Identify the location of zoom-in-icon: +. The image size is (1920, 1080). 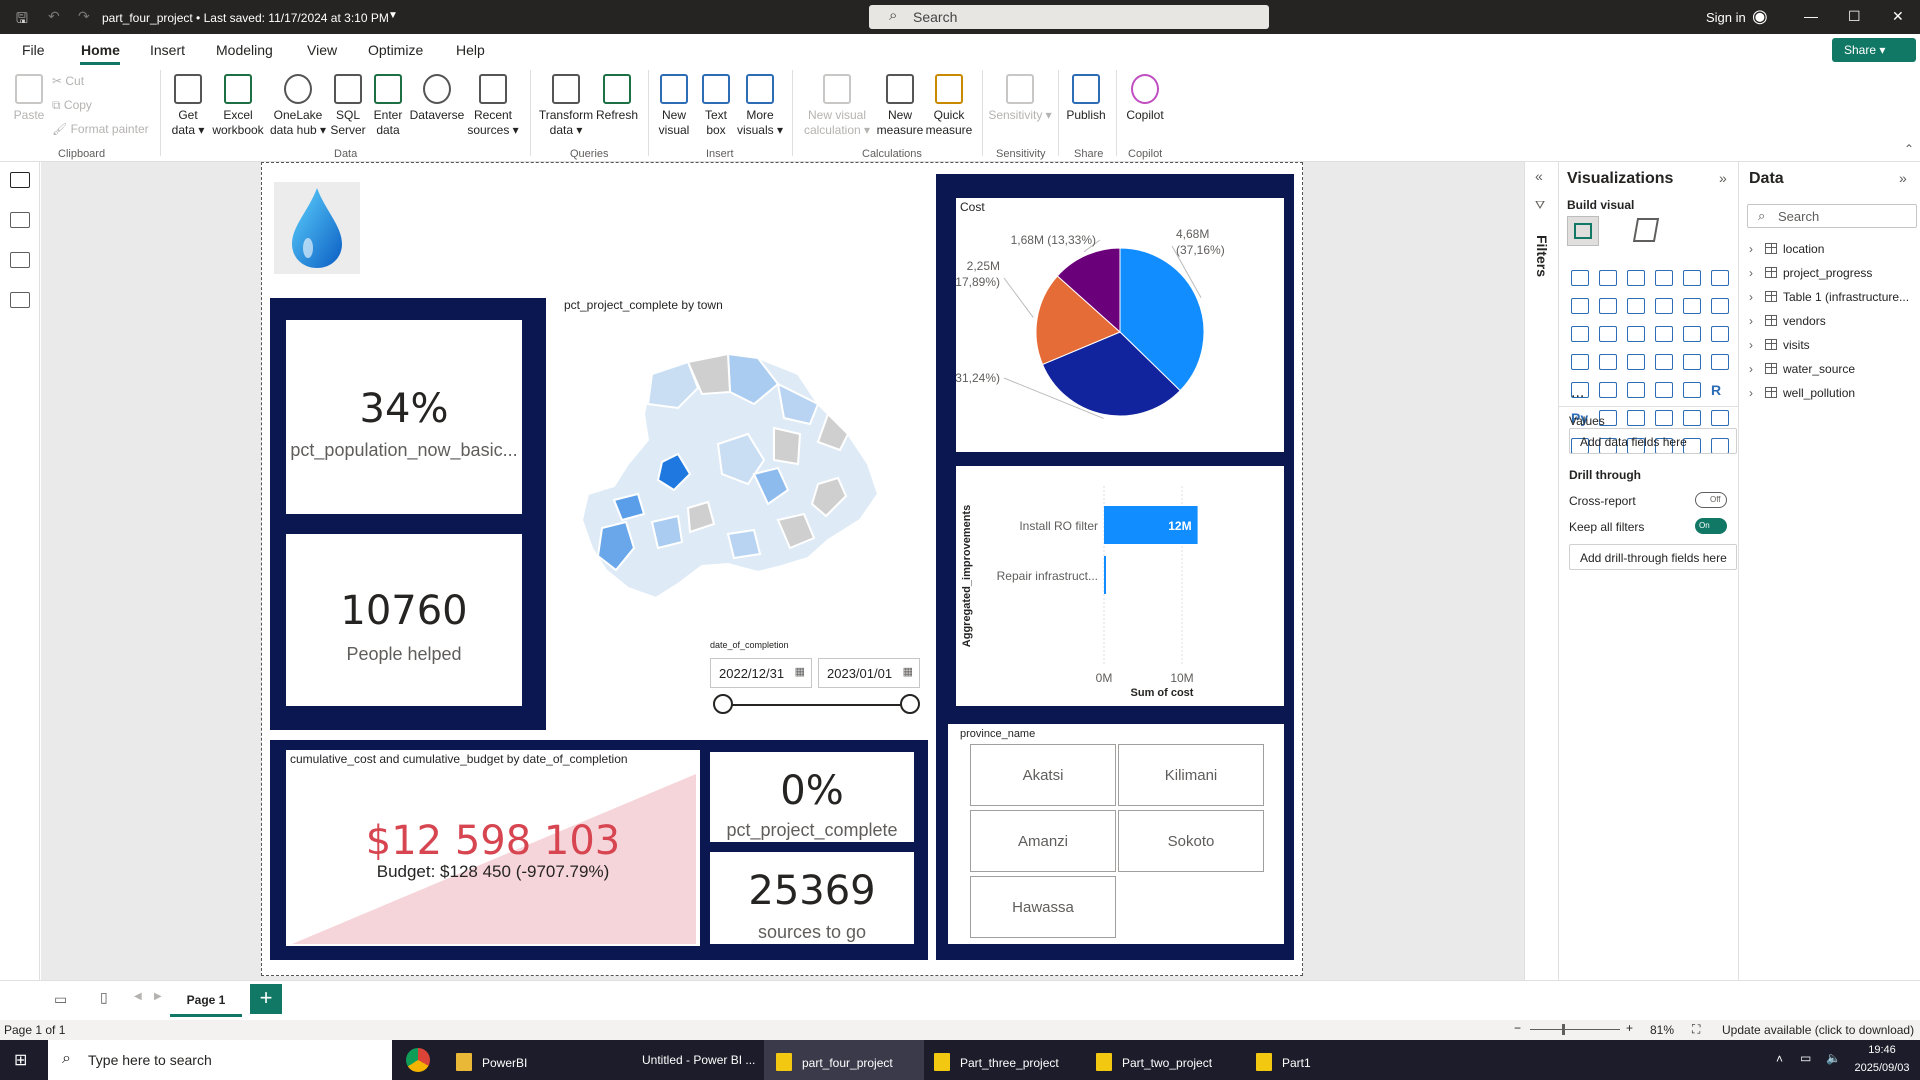
(1629, 1028).